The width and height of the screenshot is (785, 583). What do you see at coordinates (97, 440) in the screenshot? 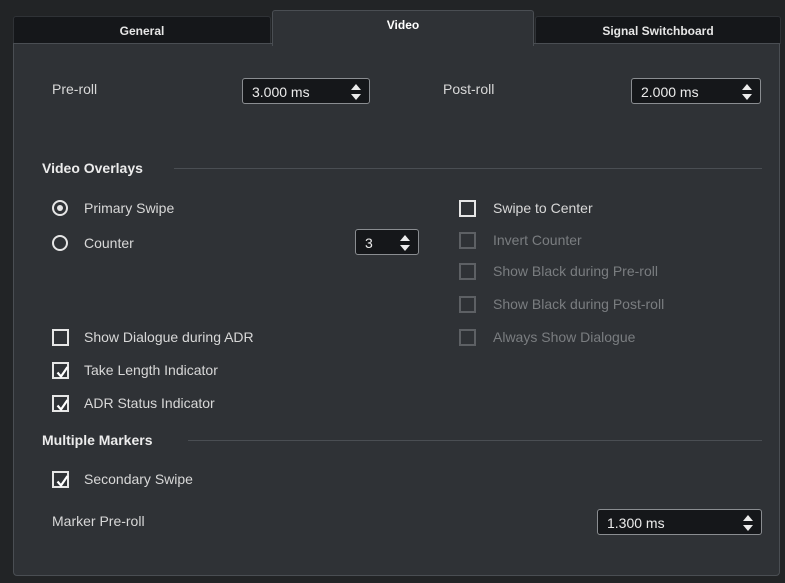
I see `multiple-markers-heading: Multiple Markers` at bounding box center [97, 440].